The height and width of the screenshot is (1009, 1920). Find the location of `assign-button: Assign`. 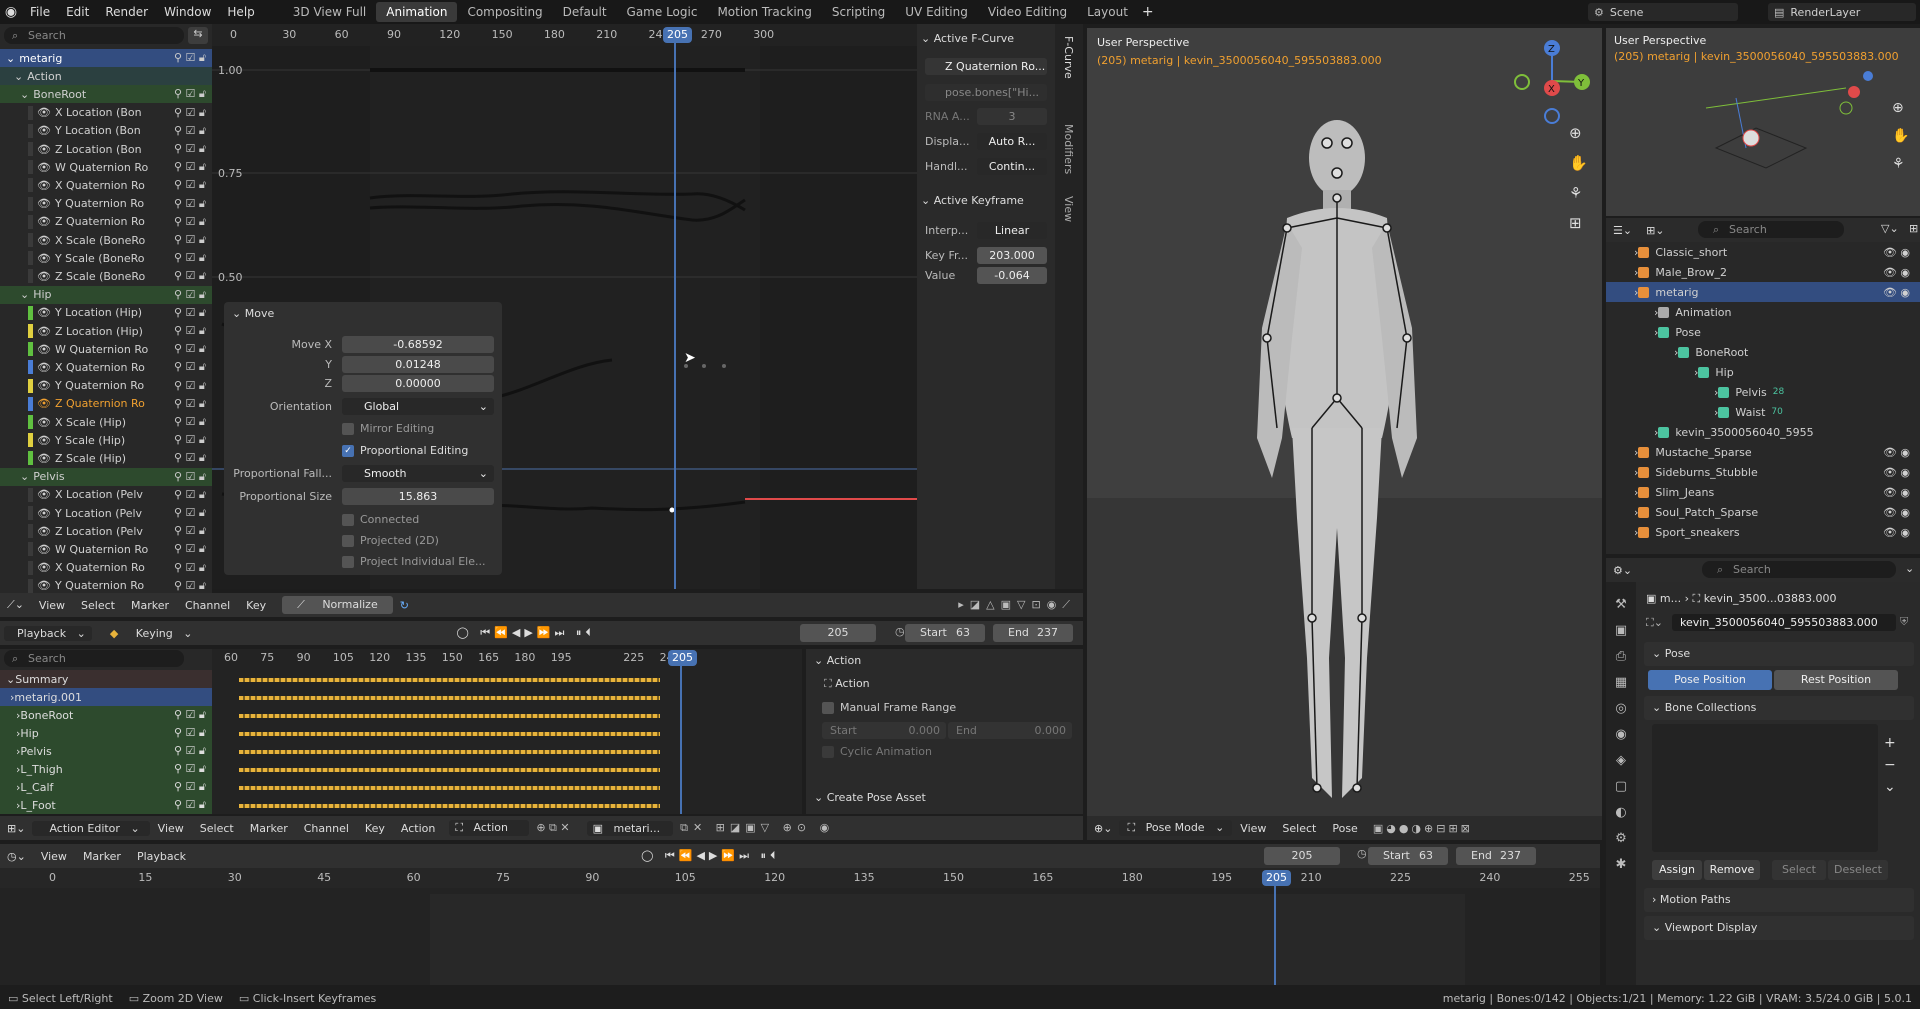

assign-button: Assign is located at coordinates (1677, 870).